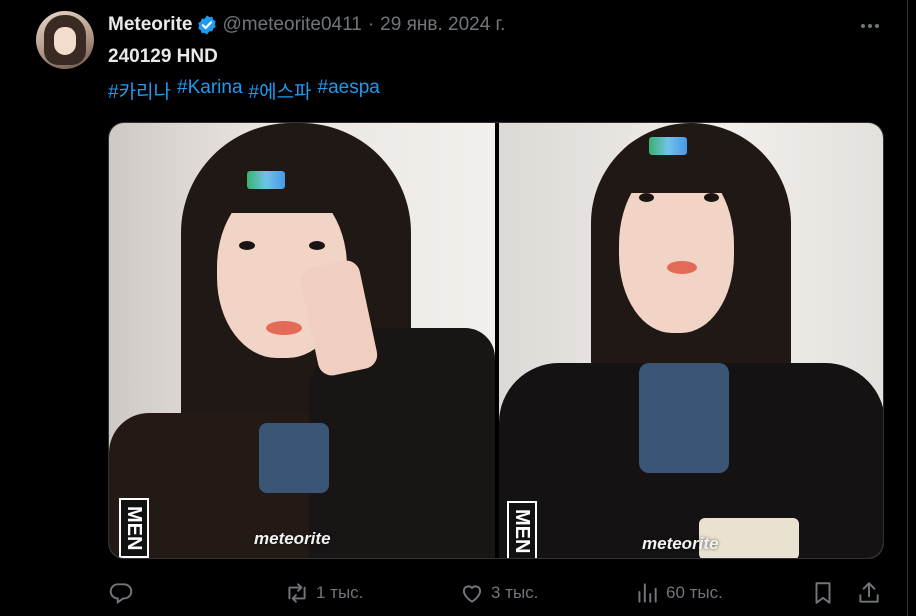  I want to click on retweet-button: 1 тыс., so click(323, 593).